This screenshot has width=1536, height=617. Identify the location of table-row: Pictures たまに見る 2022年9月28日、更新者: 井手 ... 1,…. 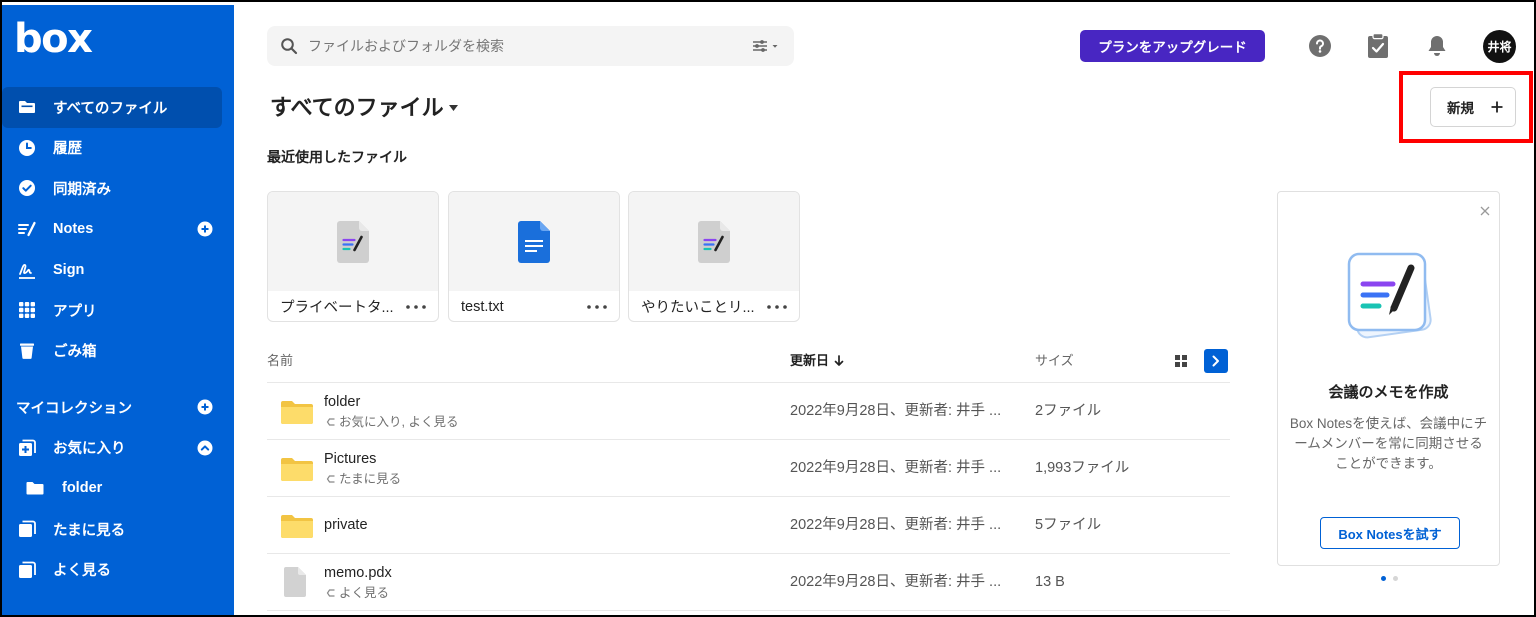
(748, 468).